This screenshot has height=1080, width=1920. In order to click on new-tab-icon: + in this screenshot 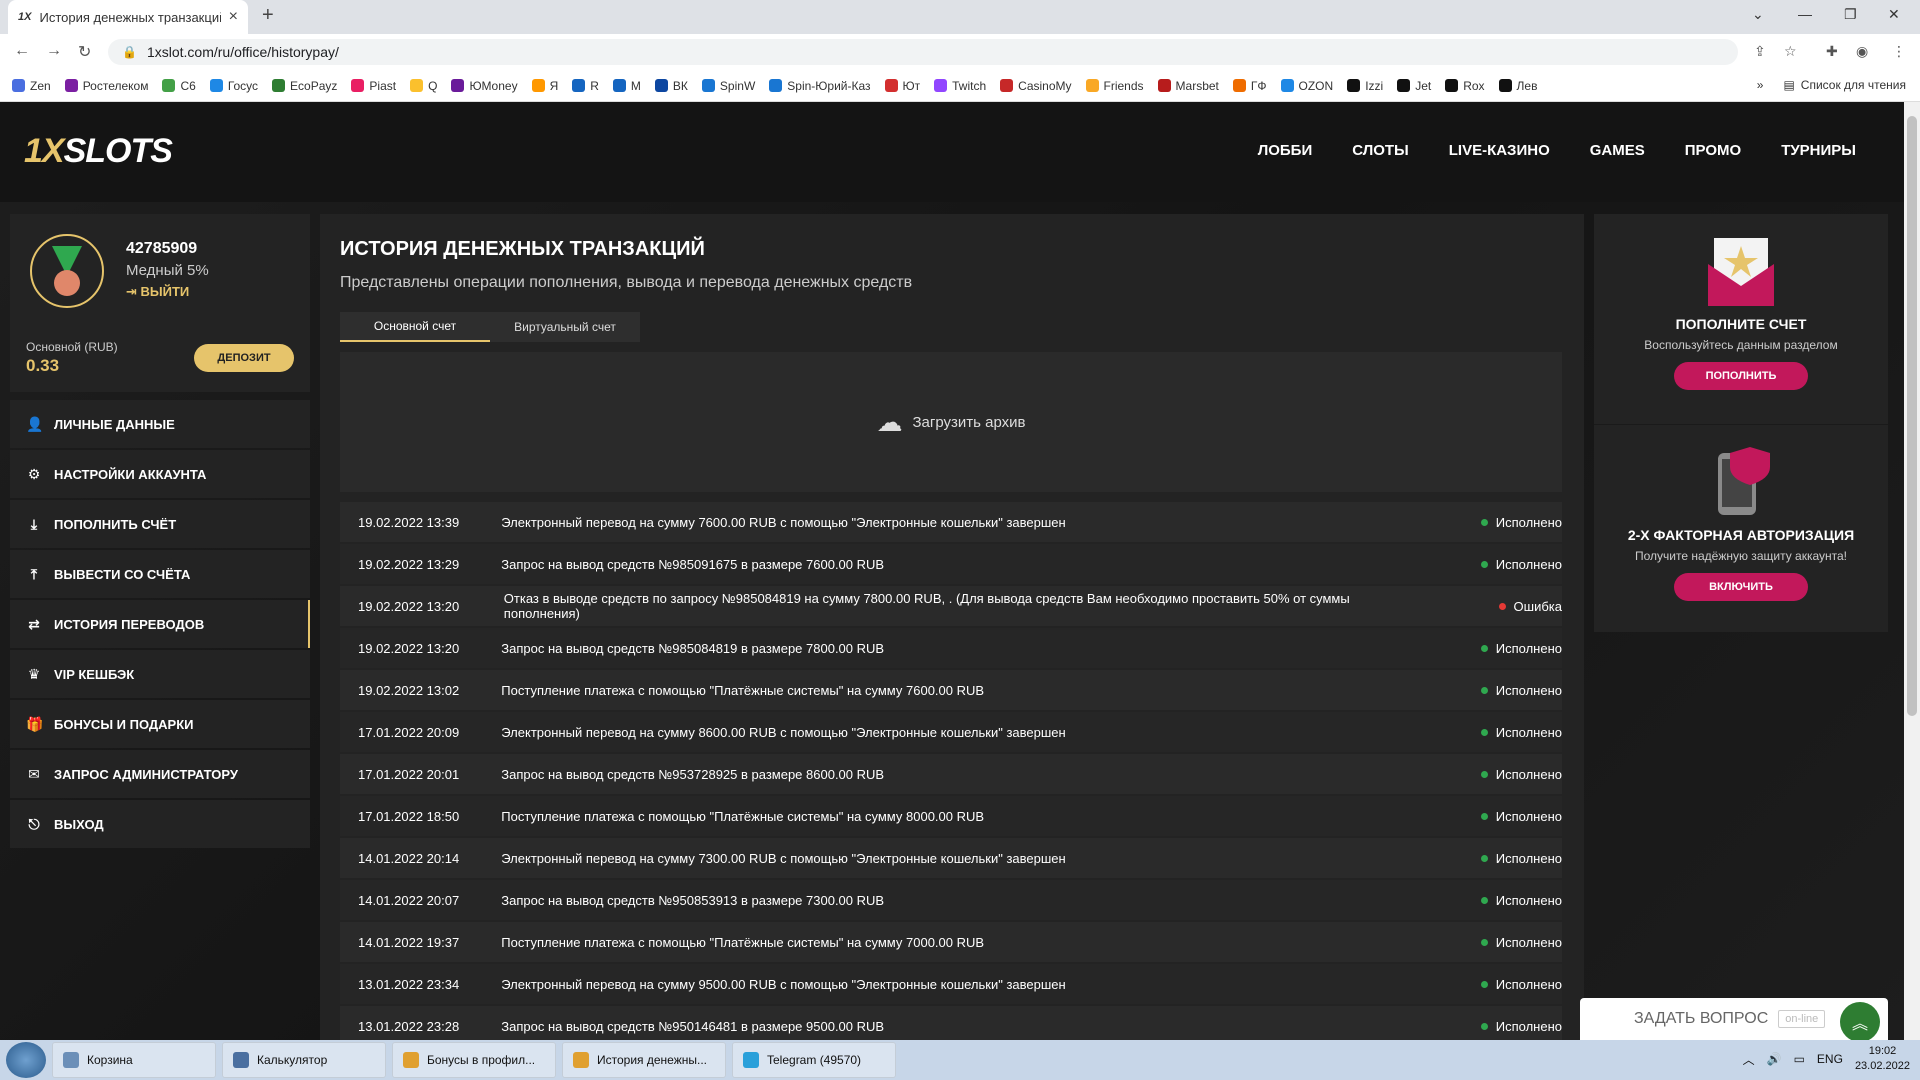, I will do `click(268, 15)`.